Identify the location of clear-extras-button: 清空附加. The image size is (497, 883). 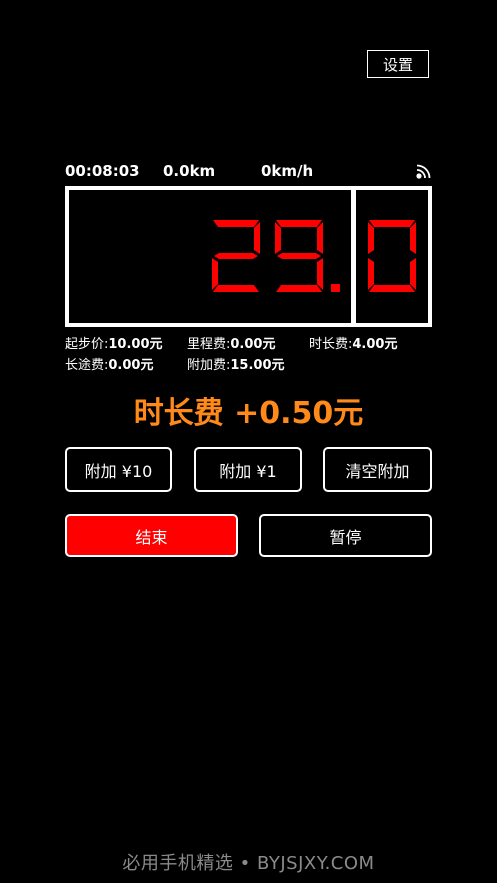
(377, 469).